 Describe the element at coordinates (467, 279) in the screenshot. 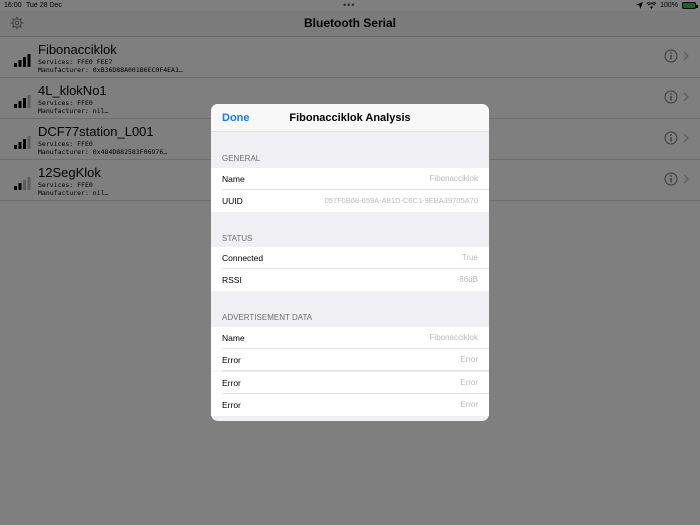

I see `row-value: -66dB` at that location.